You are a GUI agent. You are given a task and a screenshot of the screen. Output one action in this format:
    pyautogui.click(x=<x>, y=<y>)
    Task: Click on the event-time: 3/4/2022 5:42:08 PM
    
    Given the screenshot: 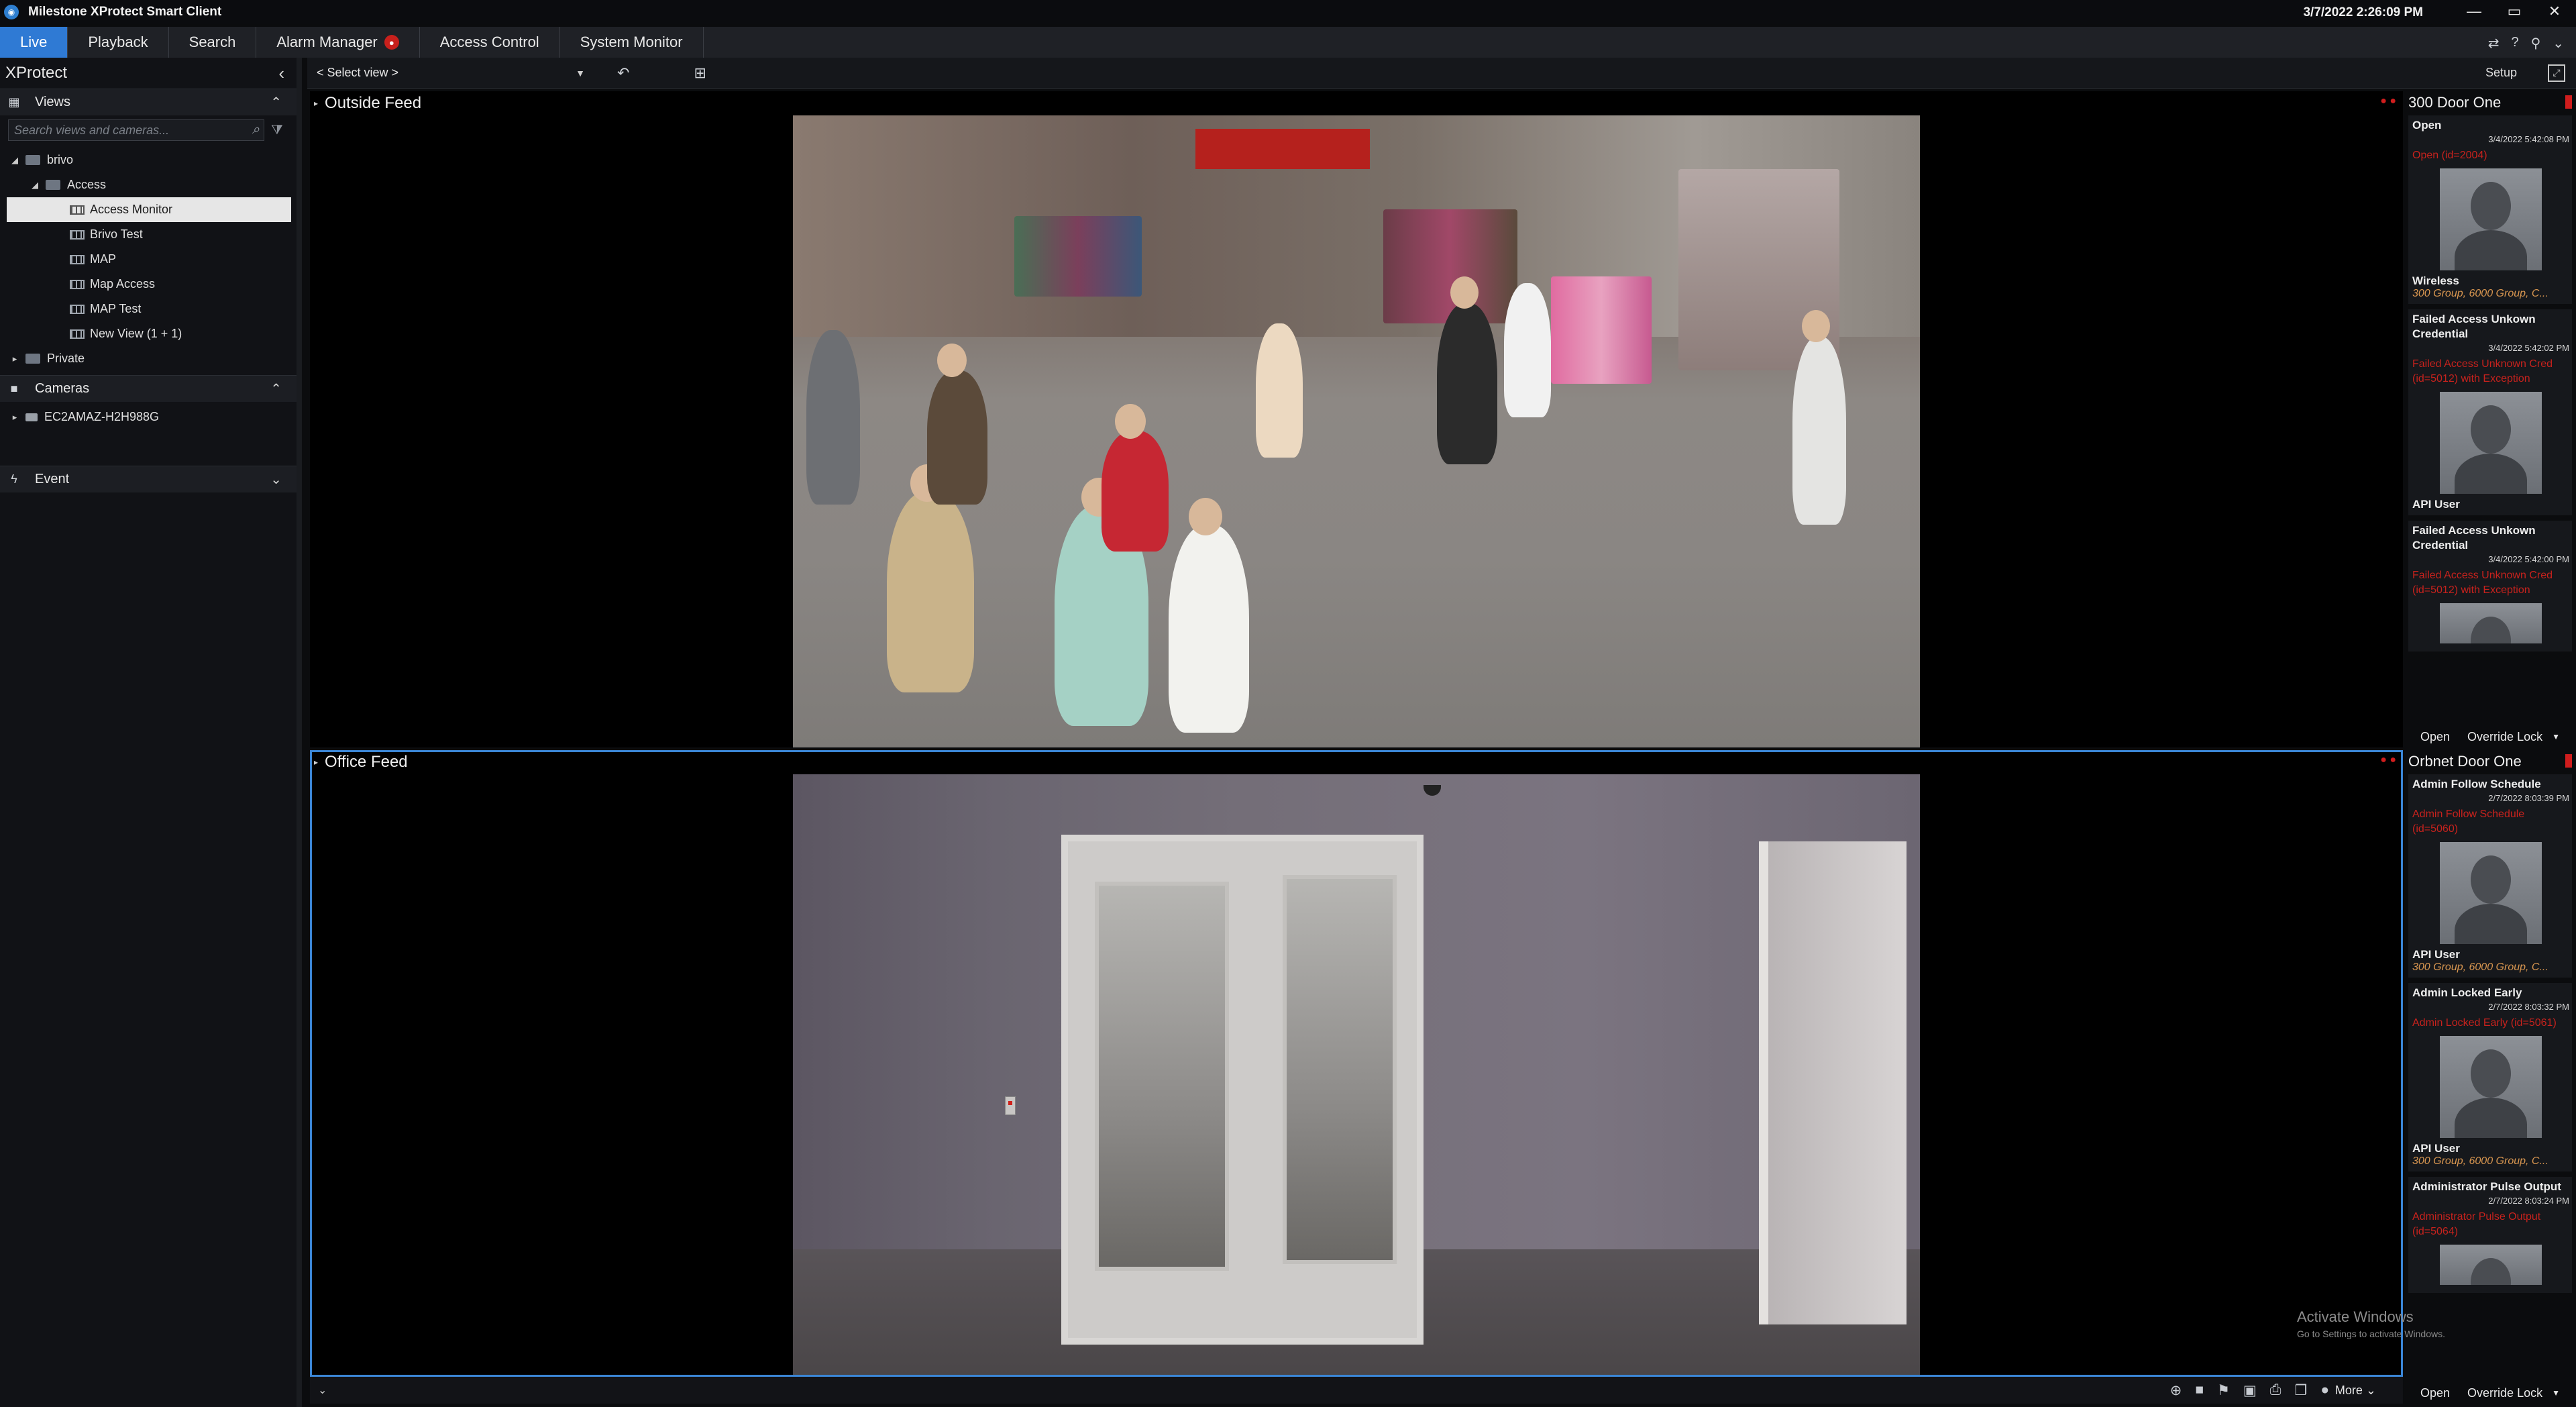 What is the action you would take?
    pyautogui.click(x=2528, y=139)
    